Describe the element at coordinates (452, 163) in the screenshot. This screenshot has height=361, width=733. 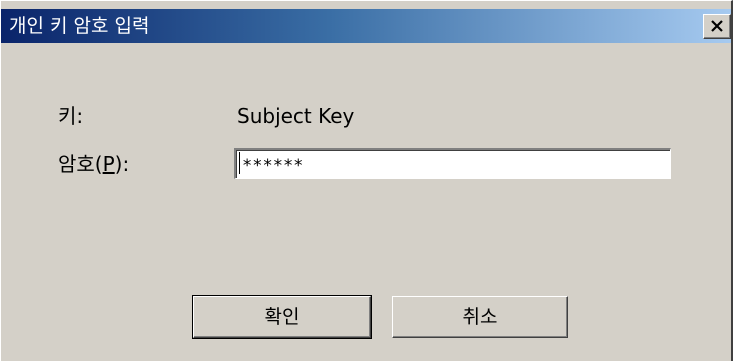
I see `password-input` at that location.